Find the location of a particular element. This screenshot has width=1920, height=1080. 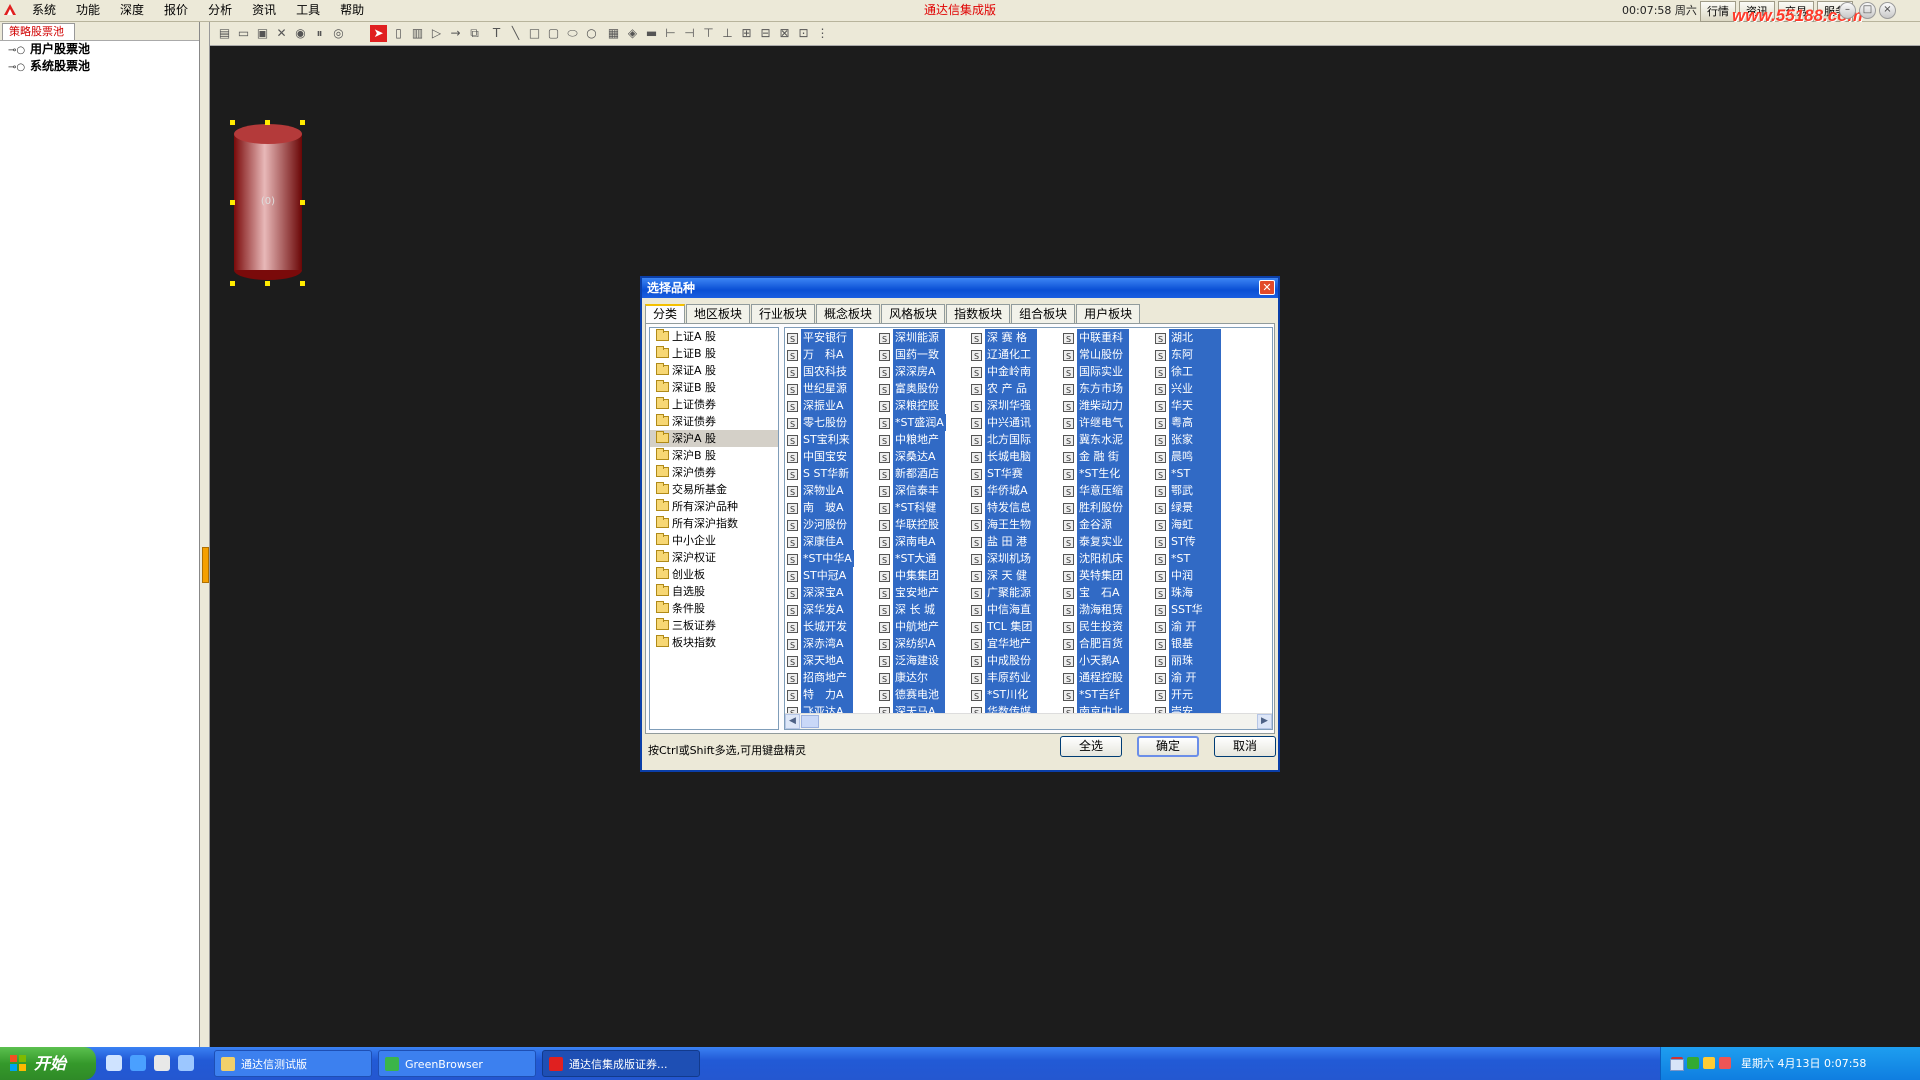

category-item: 深沪权证 is located at coordinates (714, 557).